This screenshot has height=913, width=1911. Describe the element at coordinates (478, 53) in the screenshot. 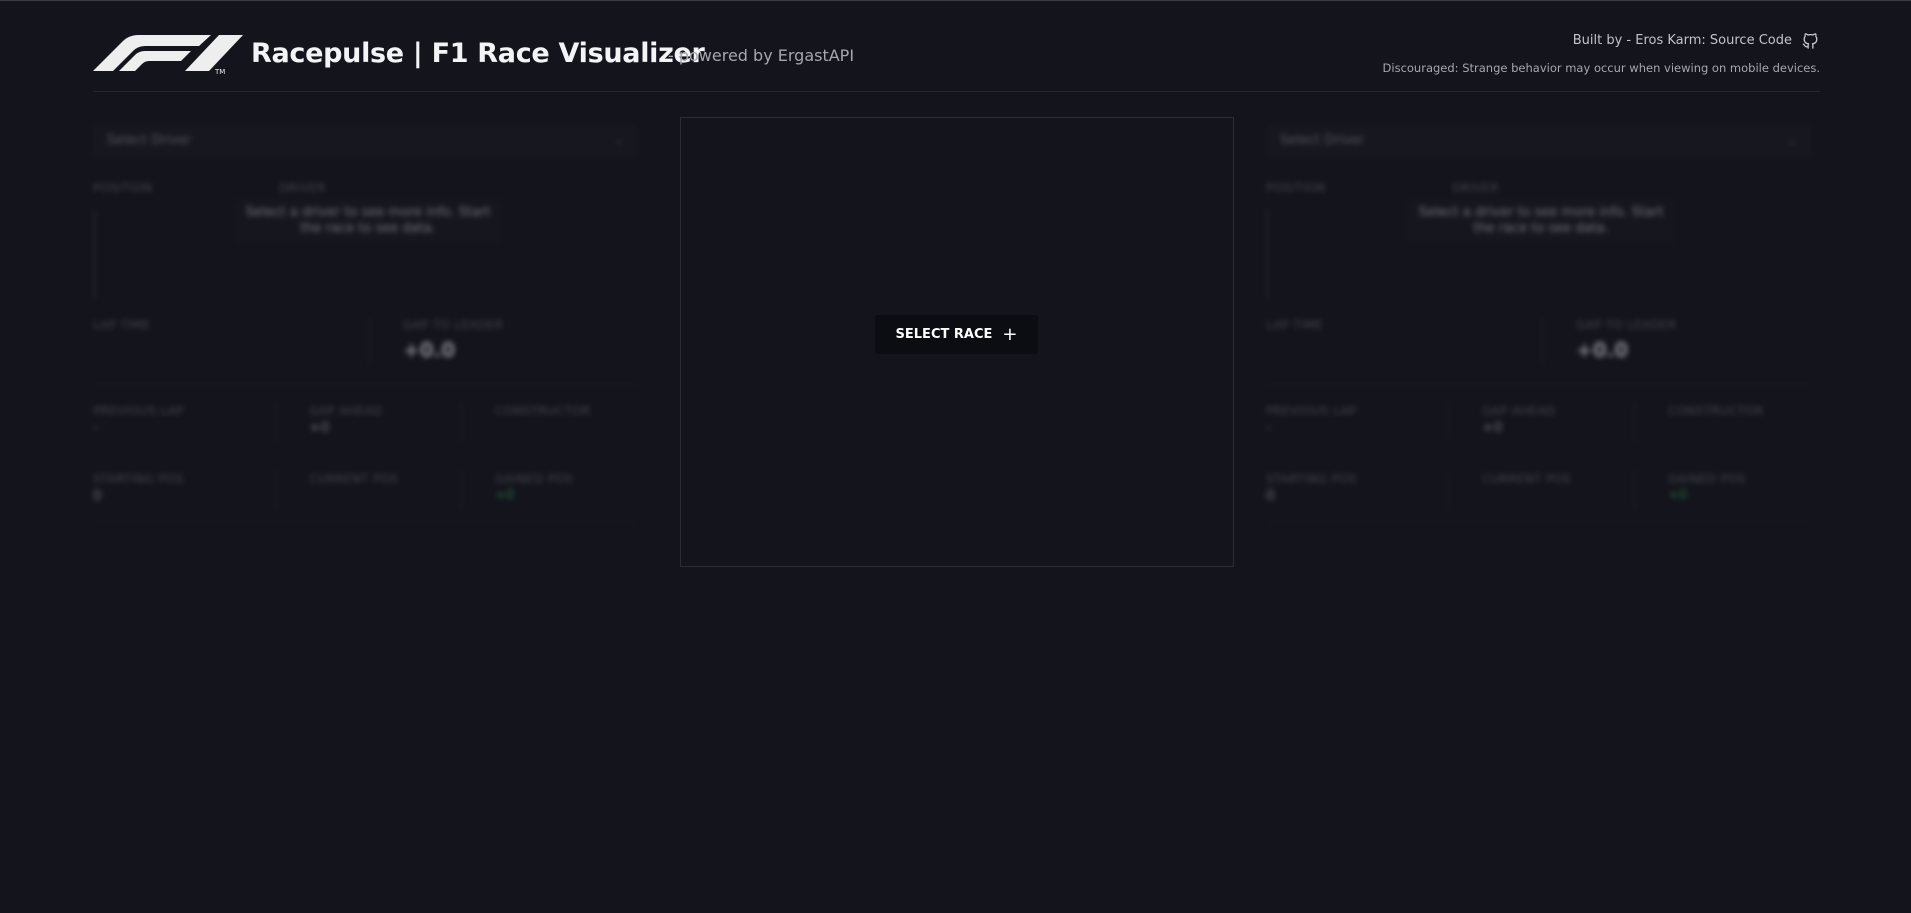

I see `page-title: Racepulse | F1 Race Visualizer` at that location.